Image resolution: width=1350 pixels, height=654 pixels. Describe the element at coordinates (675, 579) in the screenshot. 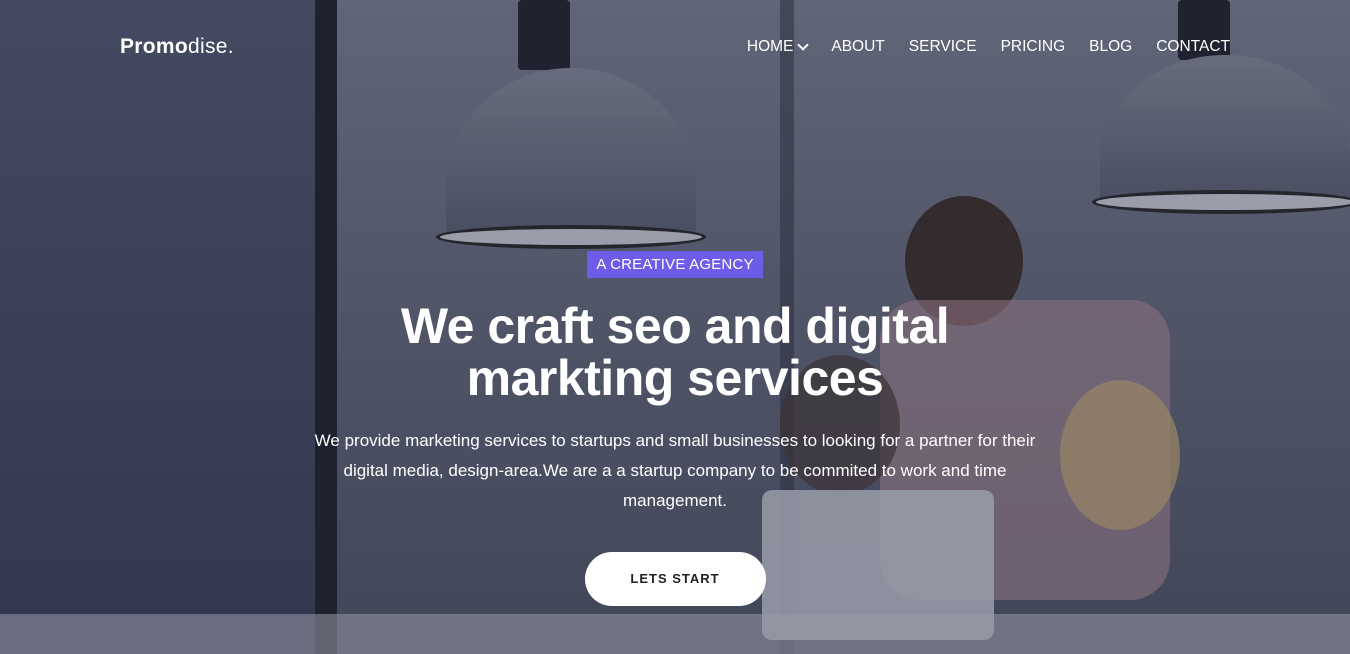

I see `lets-start-button: LETS START` at that location.